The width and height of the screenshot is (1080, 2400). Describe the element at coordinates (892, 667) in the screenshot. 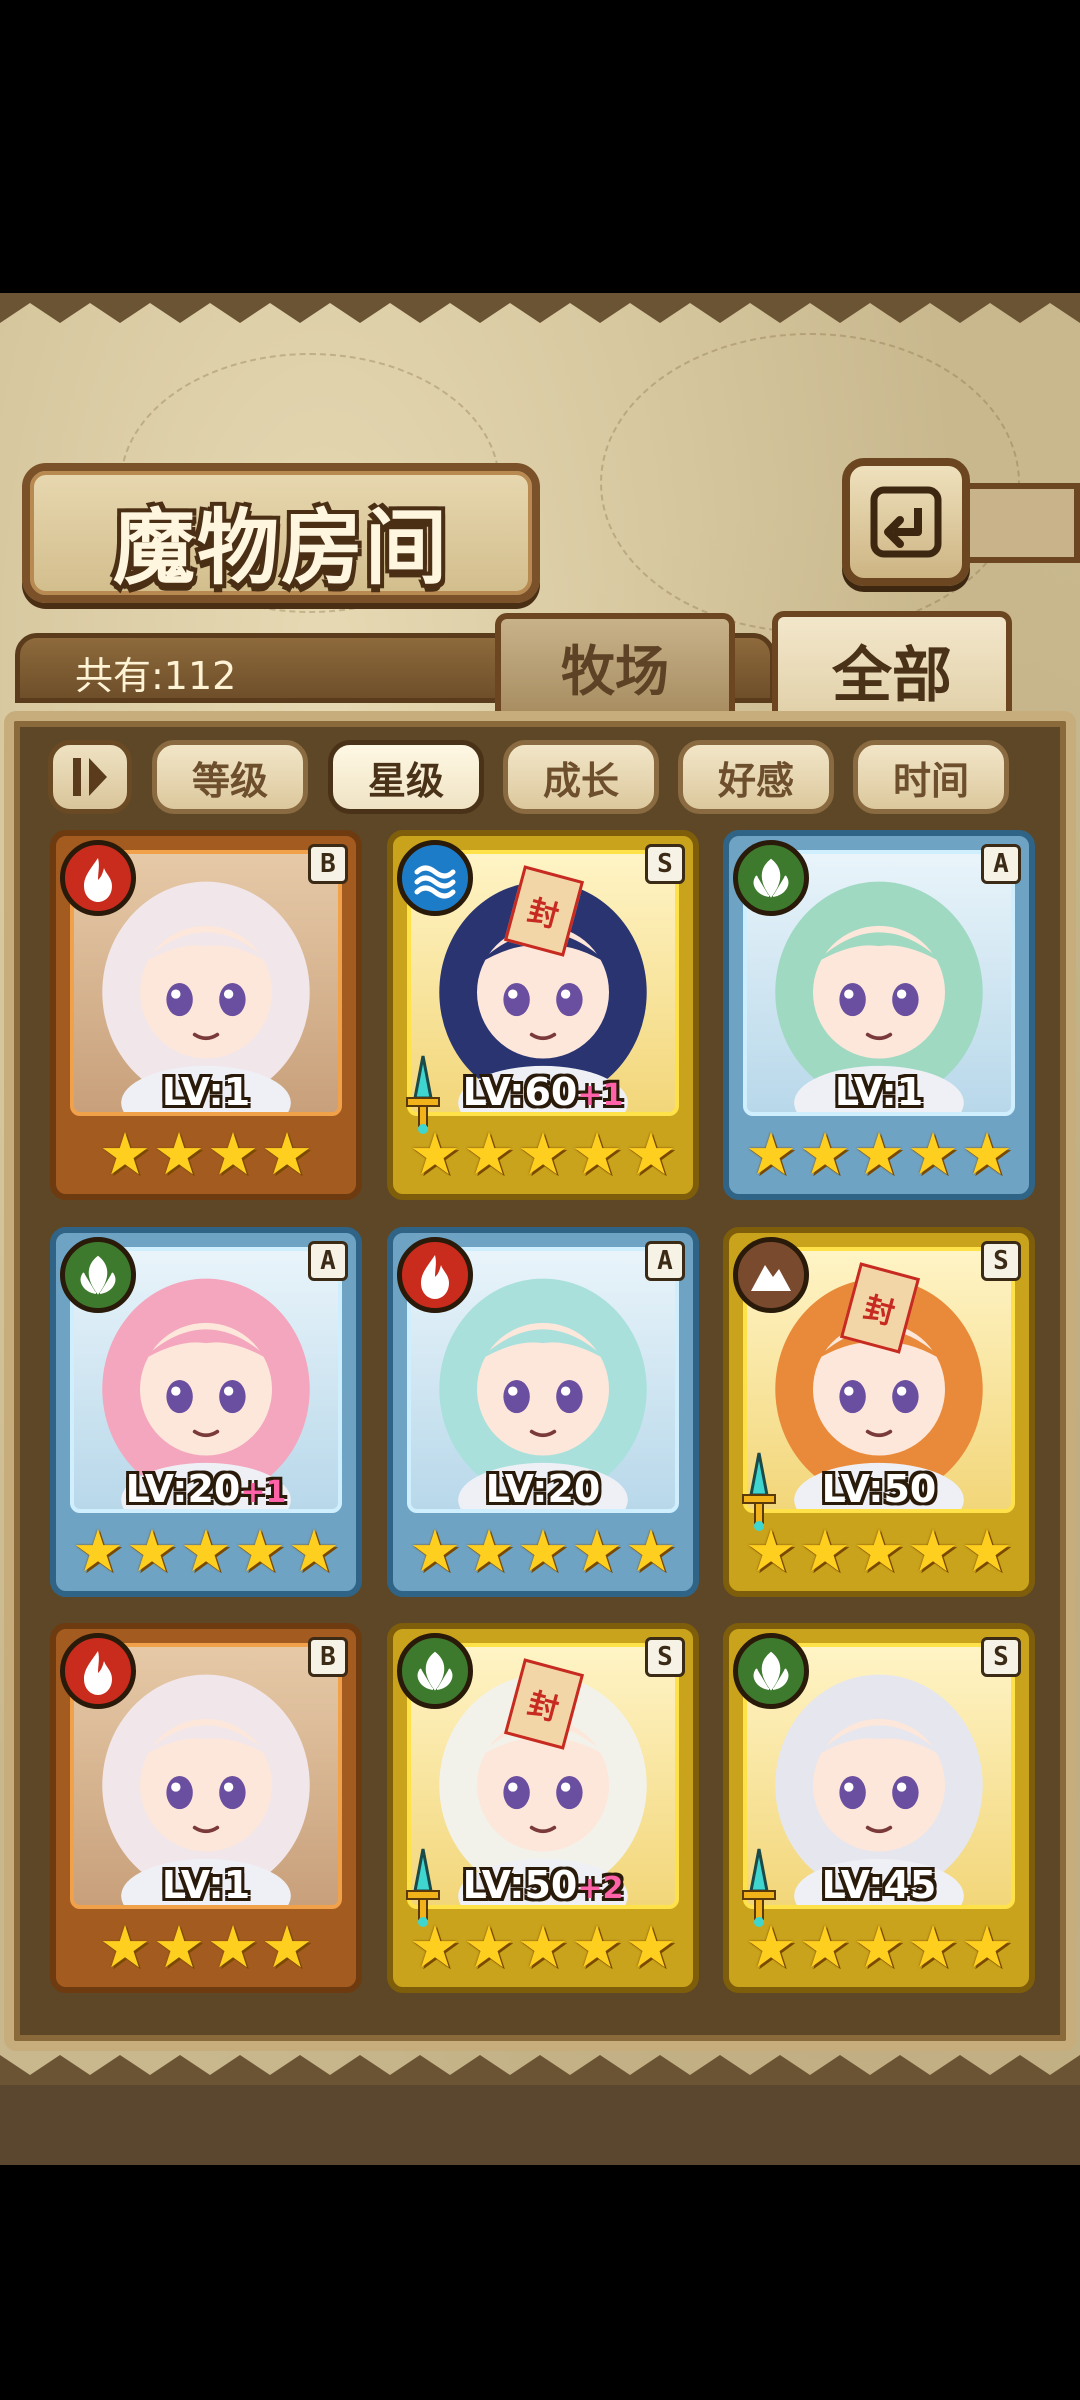

I see `tab-all: 全部` at that location.